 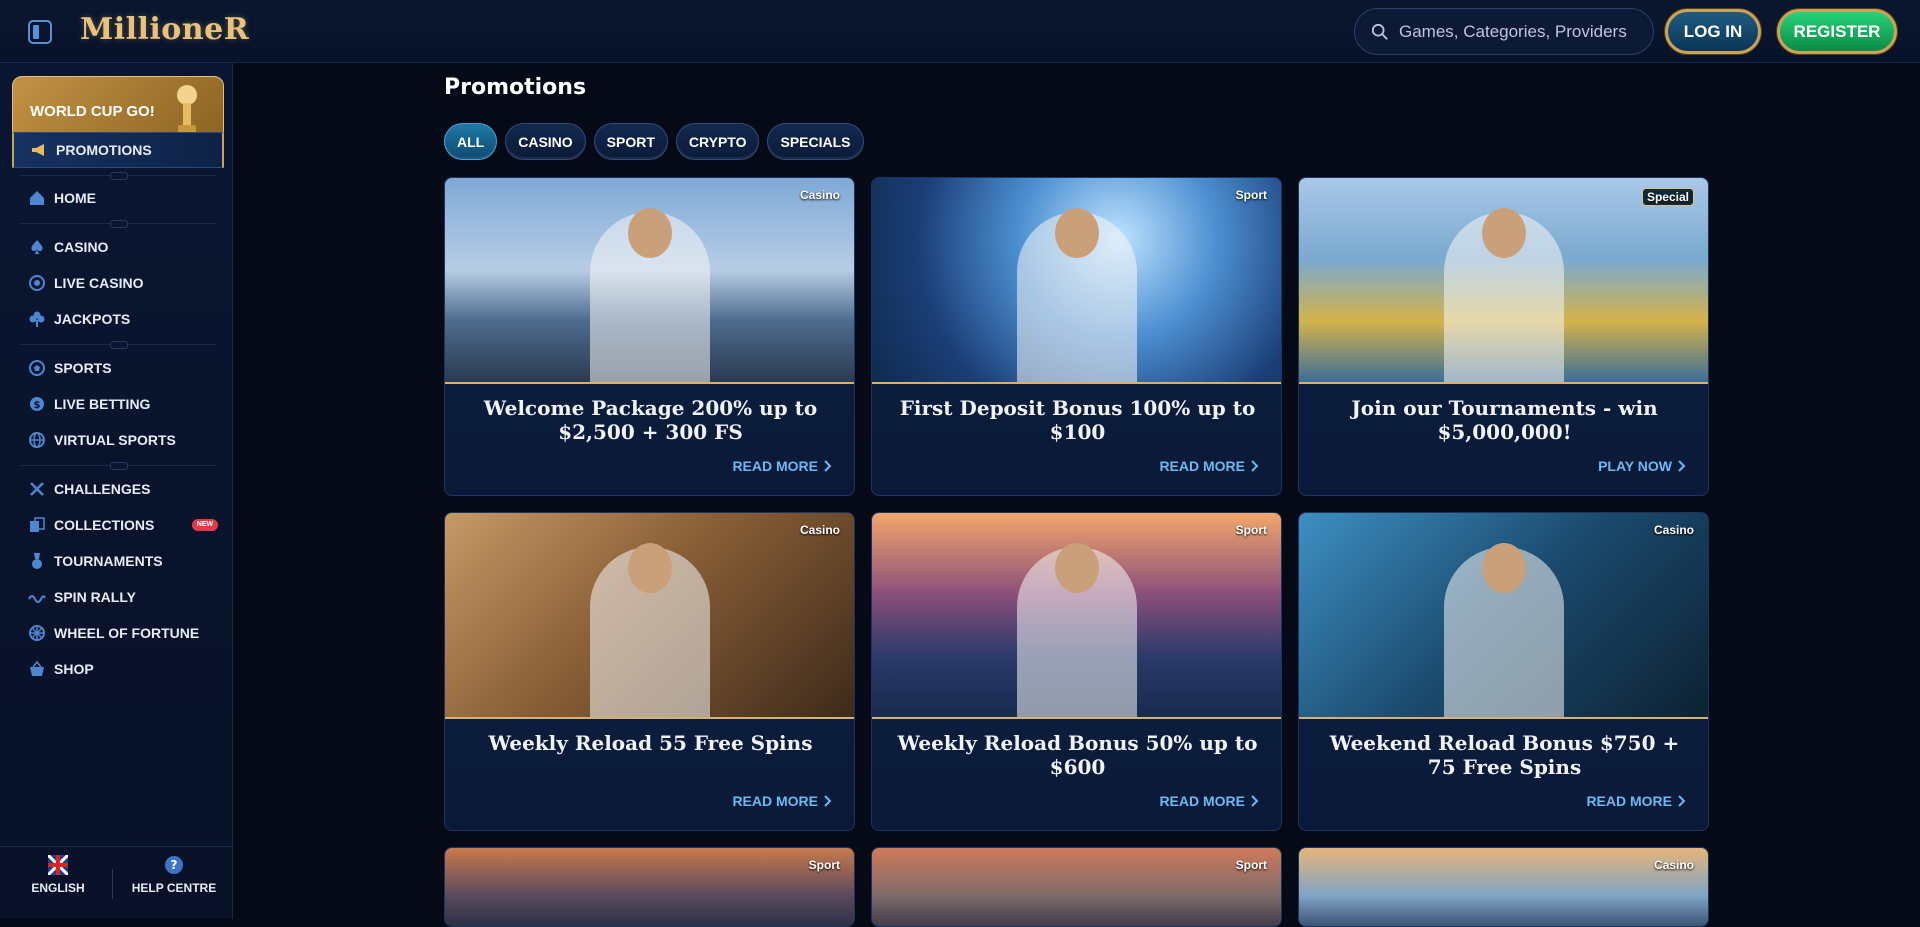 I want to click on sidebar-item-live-betting: $ LIVE BETTING, so click(x=118, y=404).